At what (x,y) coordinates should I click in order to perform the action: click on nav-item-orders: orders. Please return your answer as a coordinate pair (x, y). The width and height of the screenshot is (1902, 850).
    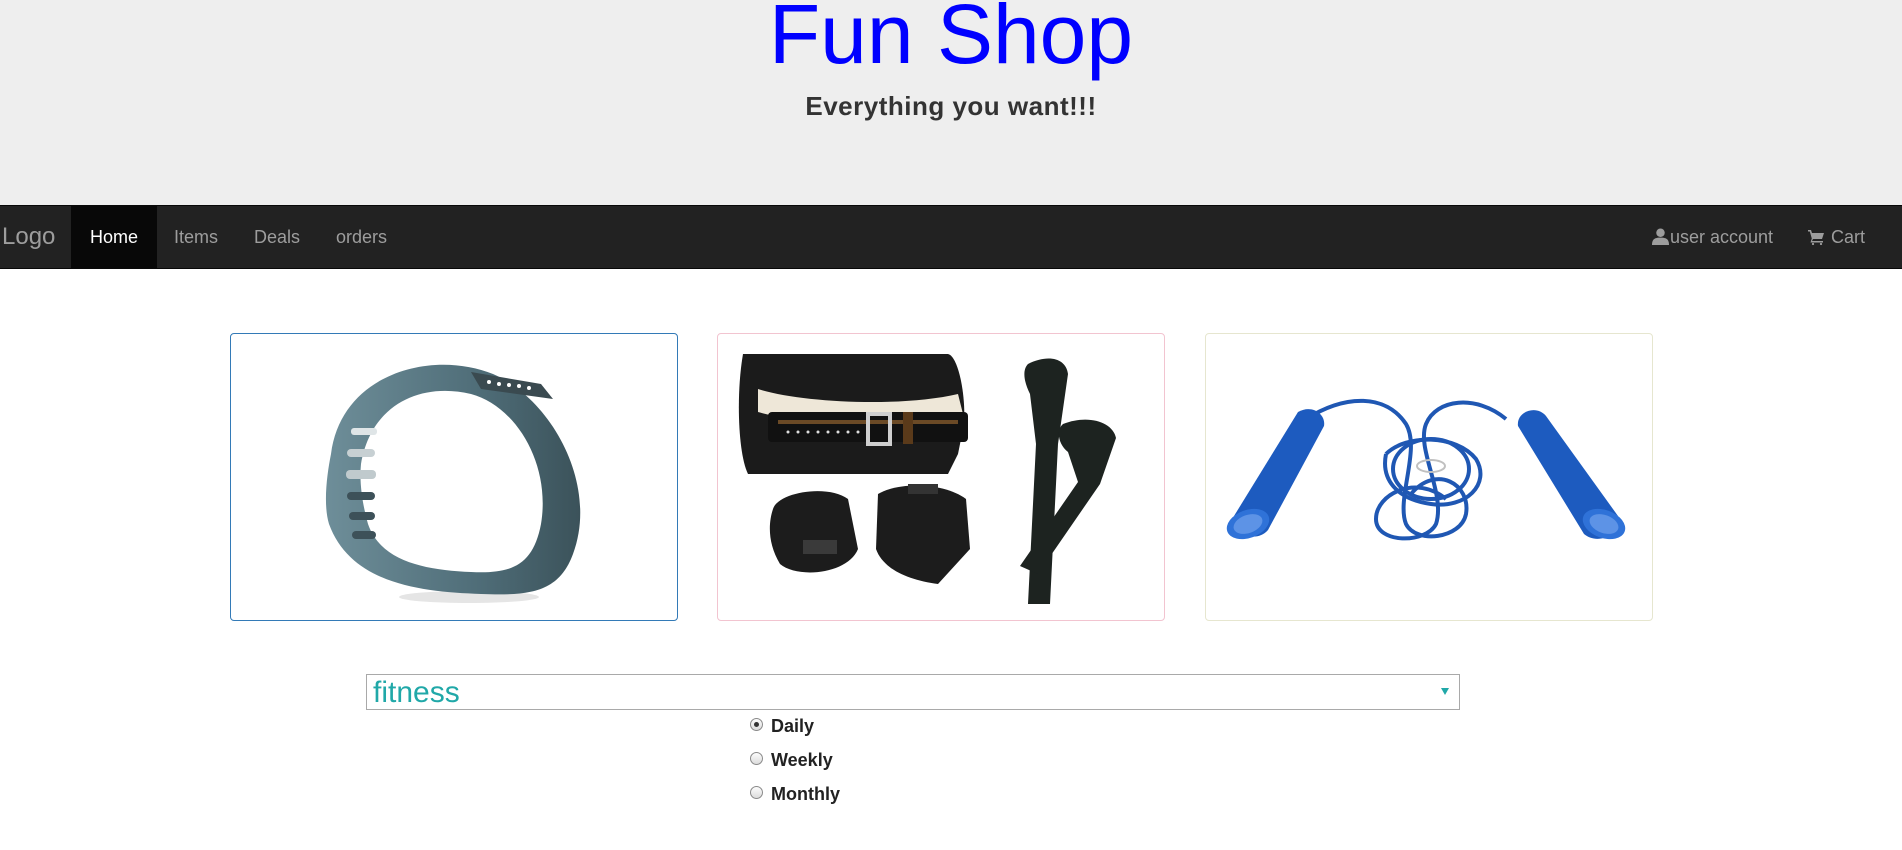
    Looking at the image, I should click on (361, 237).